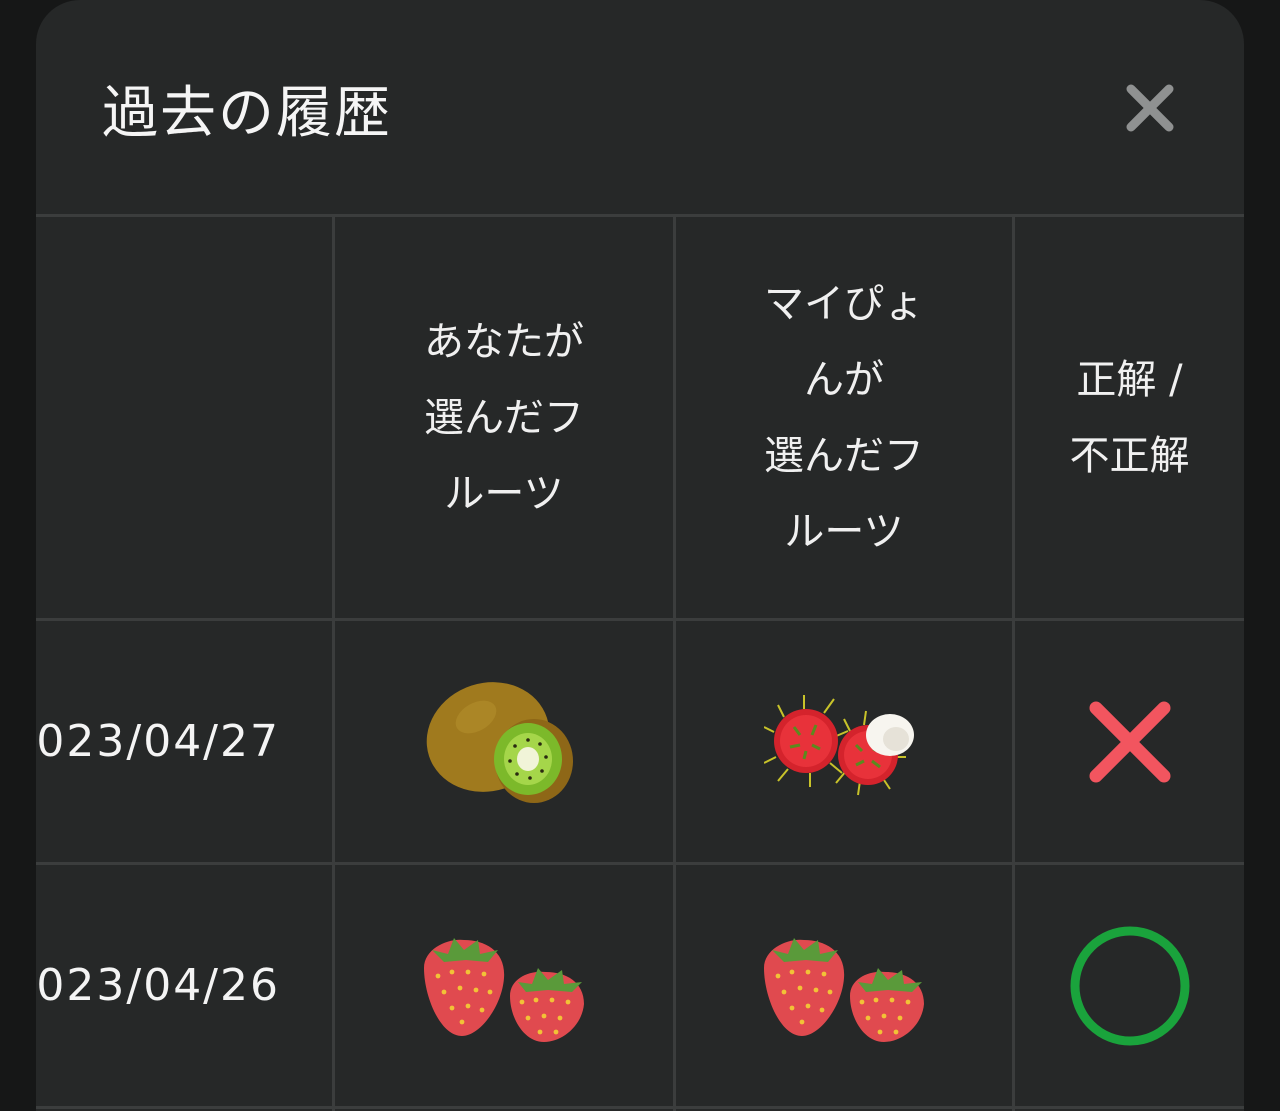 The height and width of the screenshot is (1111, 1280). What do you see at coordinates (499, 742) in the screenshot?
I see `kiwi-icon` at bounding box center [499, 742].